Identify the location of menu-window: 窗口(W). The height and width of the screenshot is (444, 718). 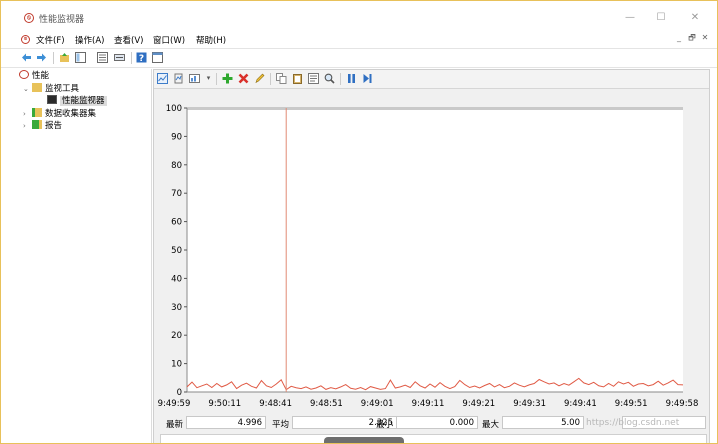
(169, 40).